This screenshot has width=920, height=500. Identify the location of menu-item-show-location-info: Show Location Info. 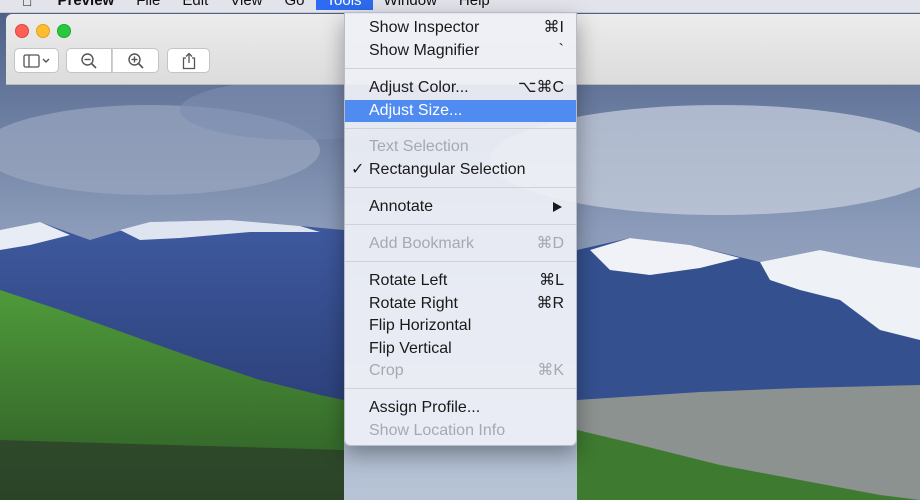
(437, 430).